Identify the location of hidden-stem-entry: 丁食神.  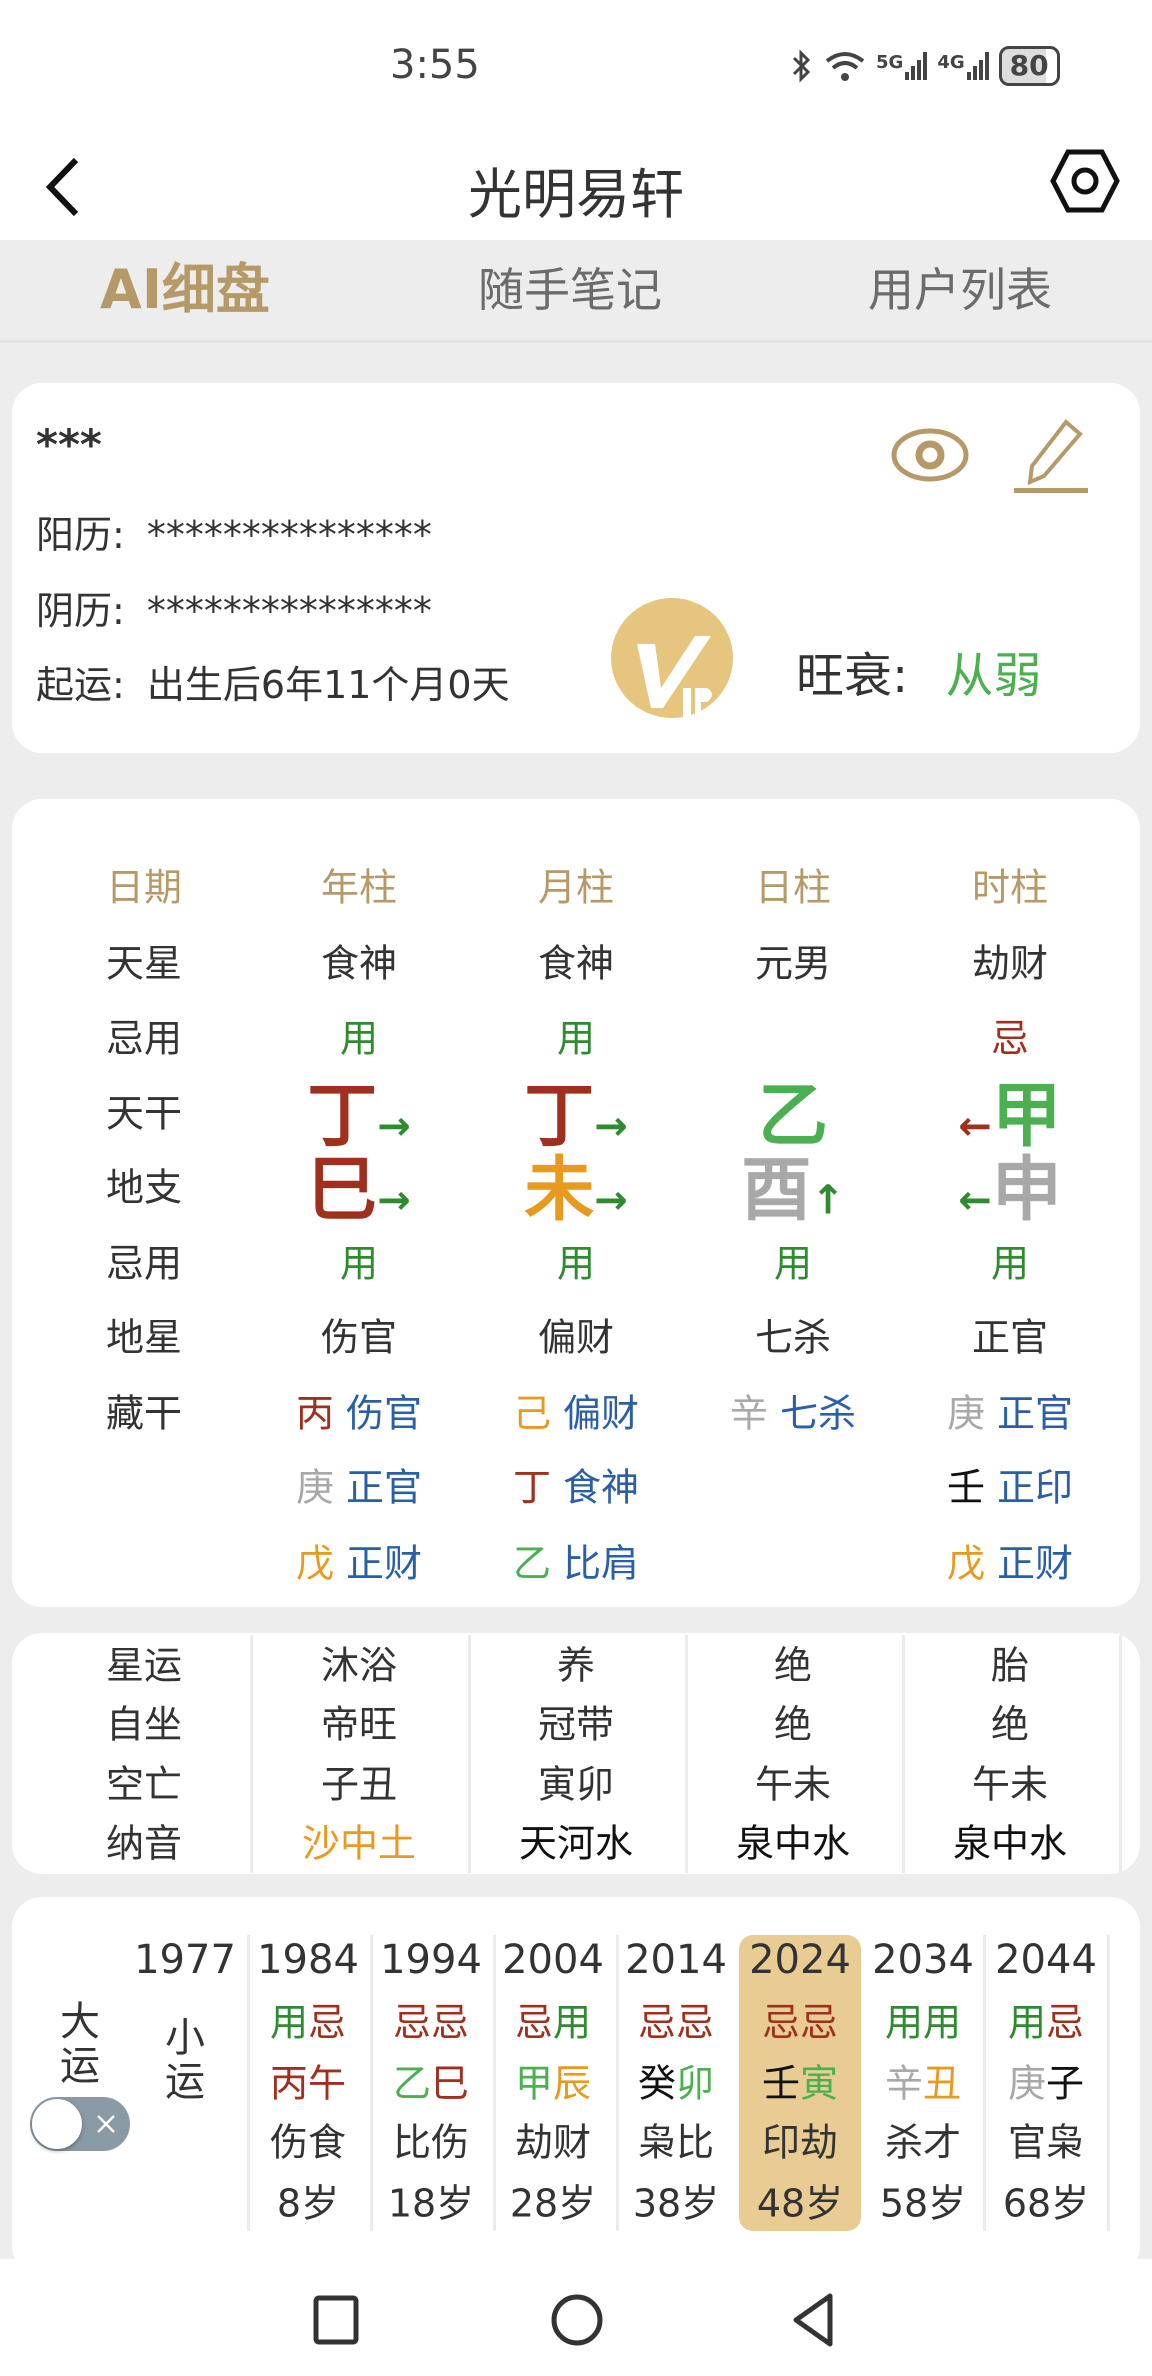
(576, 1484).